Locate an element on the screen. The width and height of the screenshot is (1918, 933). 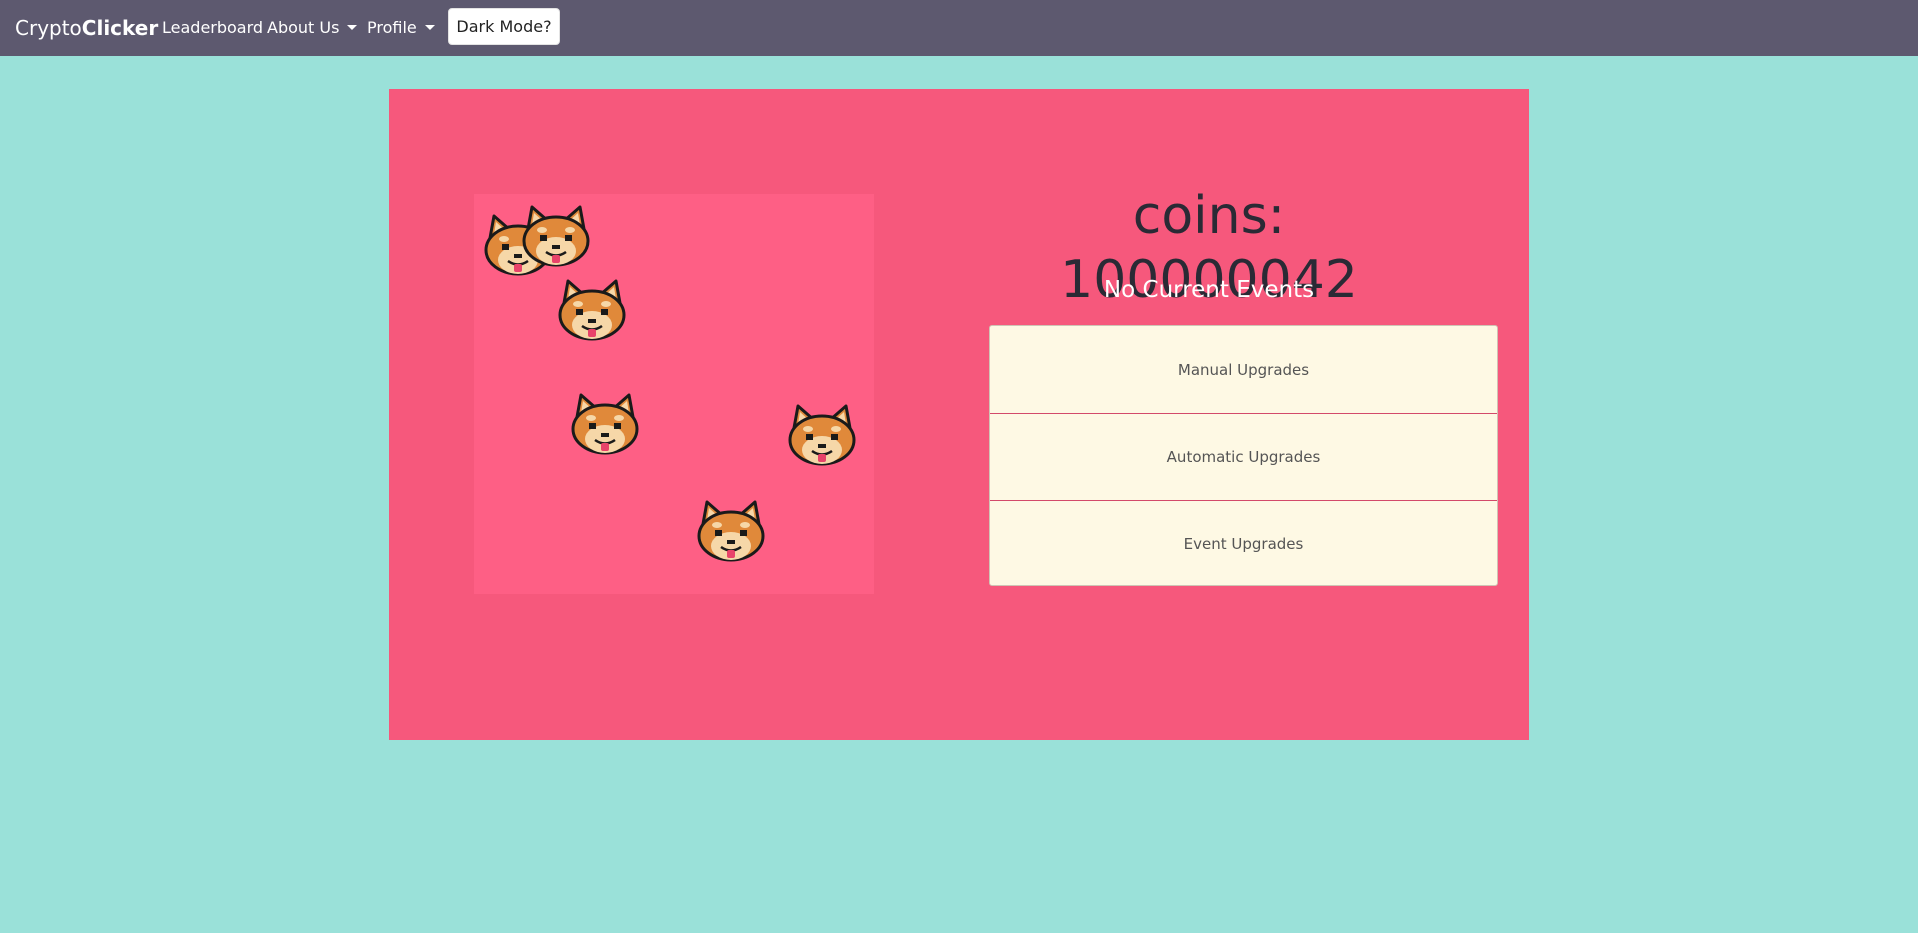
event-upgrades-button: Event Upgrades is located at coordinates (1243, 542).